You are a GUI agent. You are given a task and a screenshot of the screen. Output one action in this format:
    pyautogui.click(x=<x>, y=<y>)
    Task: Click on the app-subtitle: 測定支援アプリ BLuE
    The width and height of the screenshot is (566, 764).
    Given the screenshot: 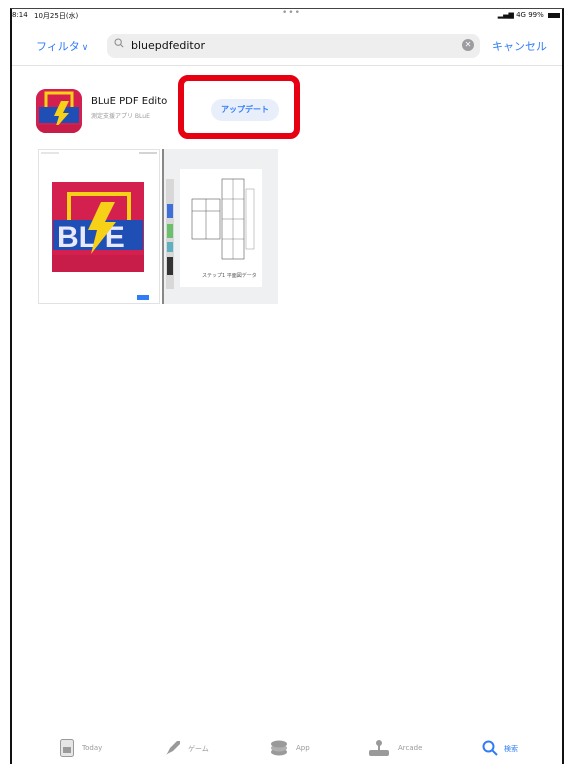 What is the action you would take?
    pyautogui.click(x=120, y=116)
    